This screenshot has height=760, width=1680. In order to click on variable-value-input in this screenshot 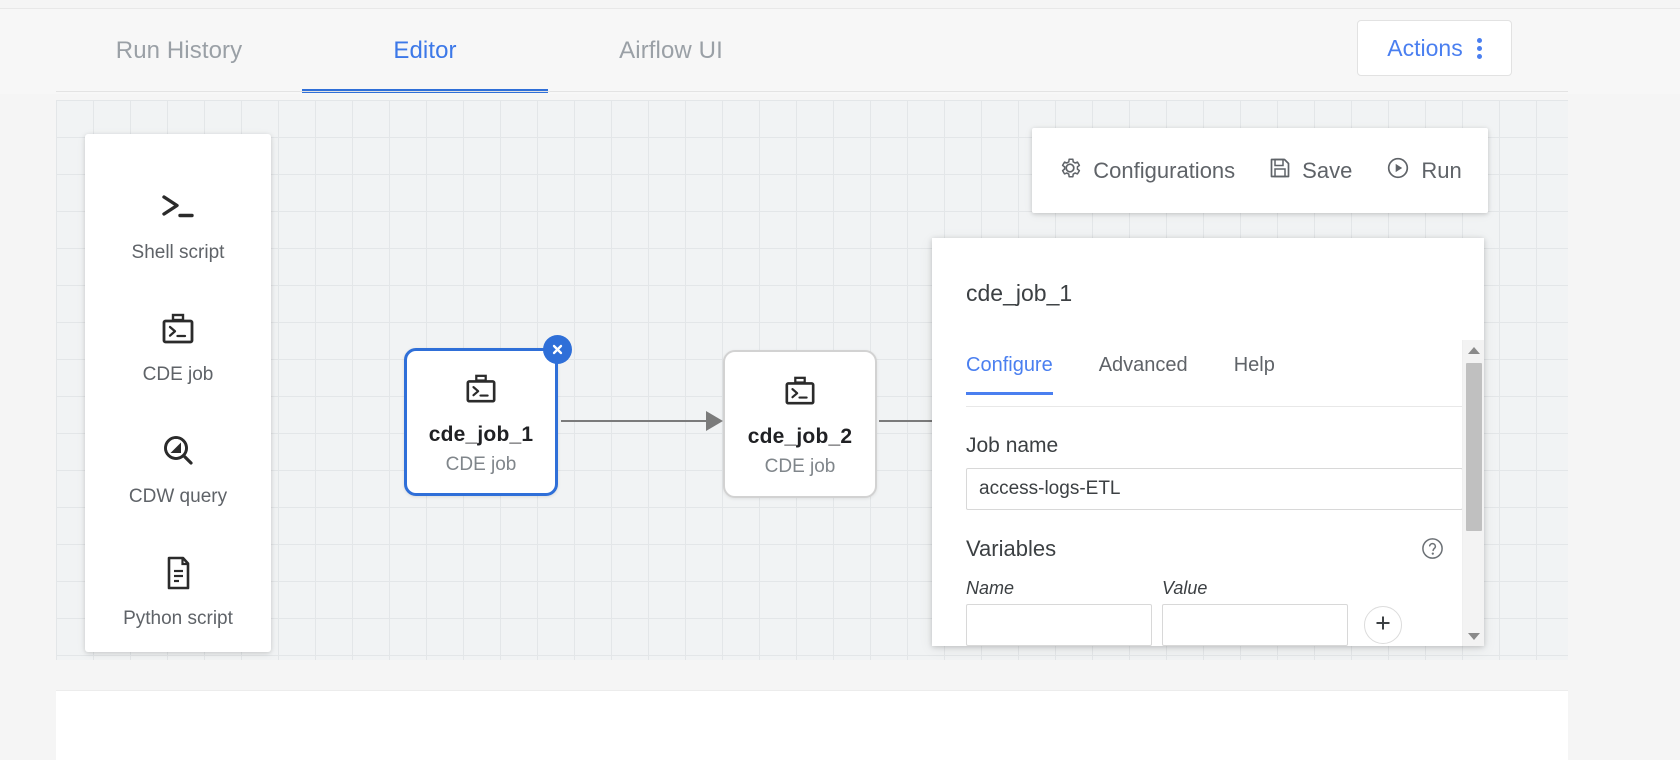, I will do `click(1255, 625)`.